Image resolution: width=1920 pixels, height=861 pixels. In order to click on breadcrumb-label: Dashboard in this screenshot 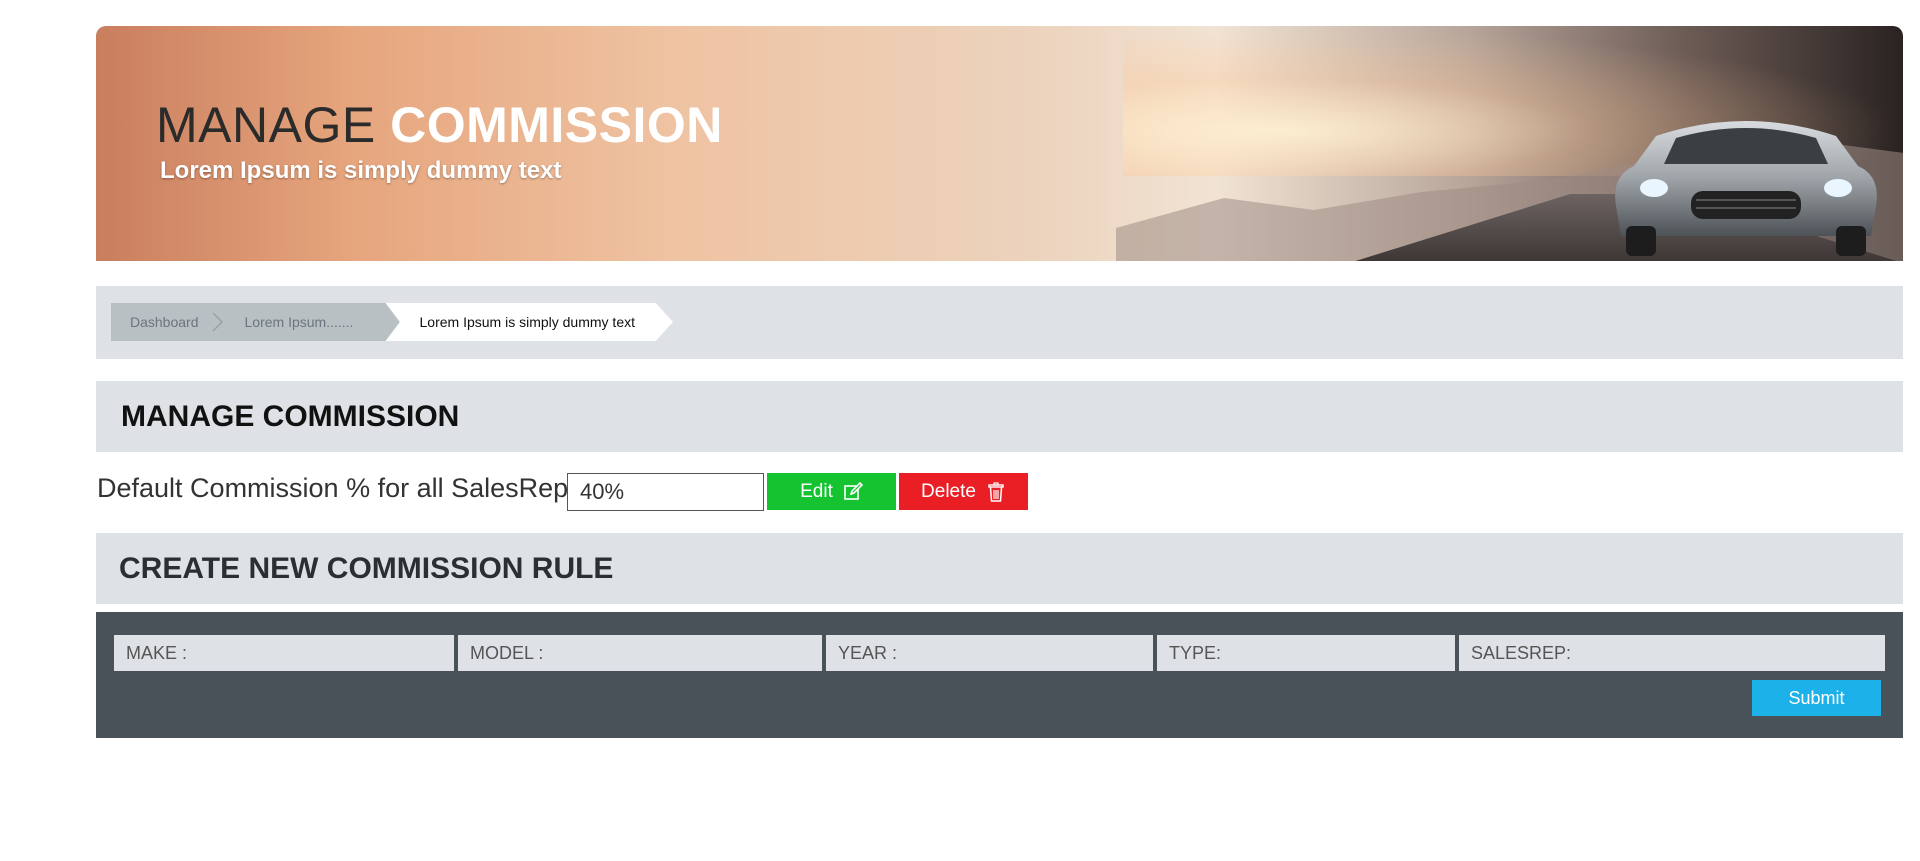, I will do `click(164, 322)`.